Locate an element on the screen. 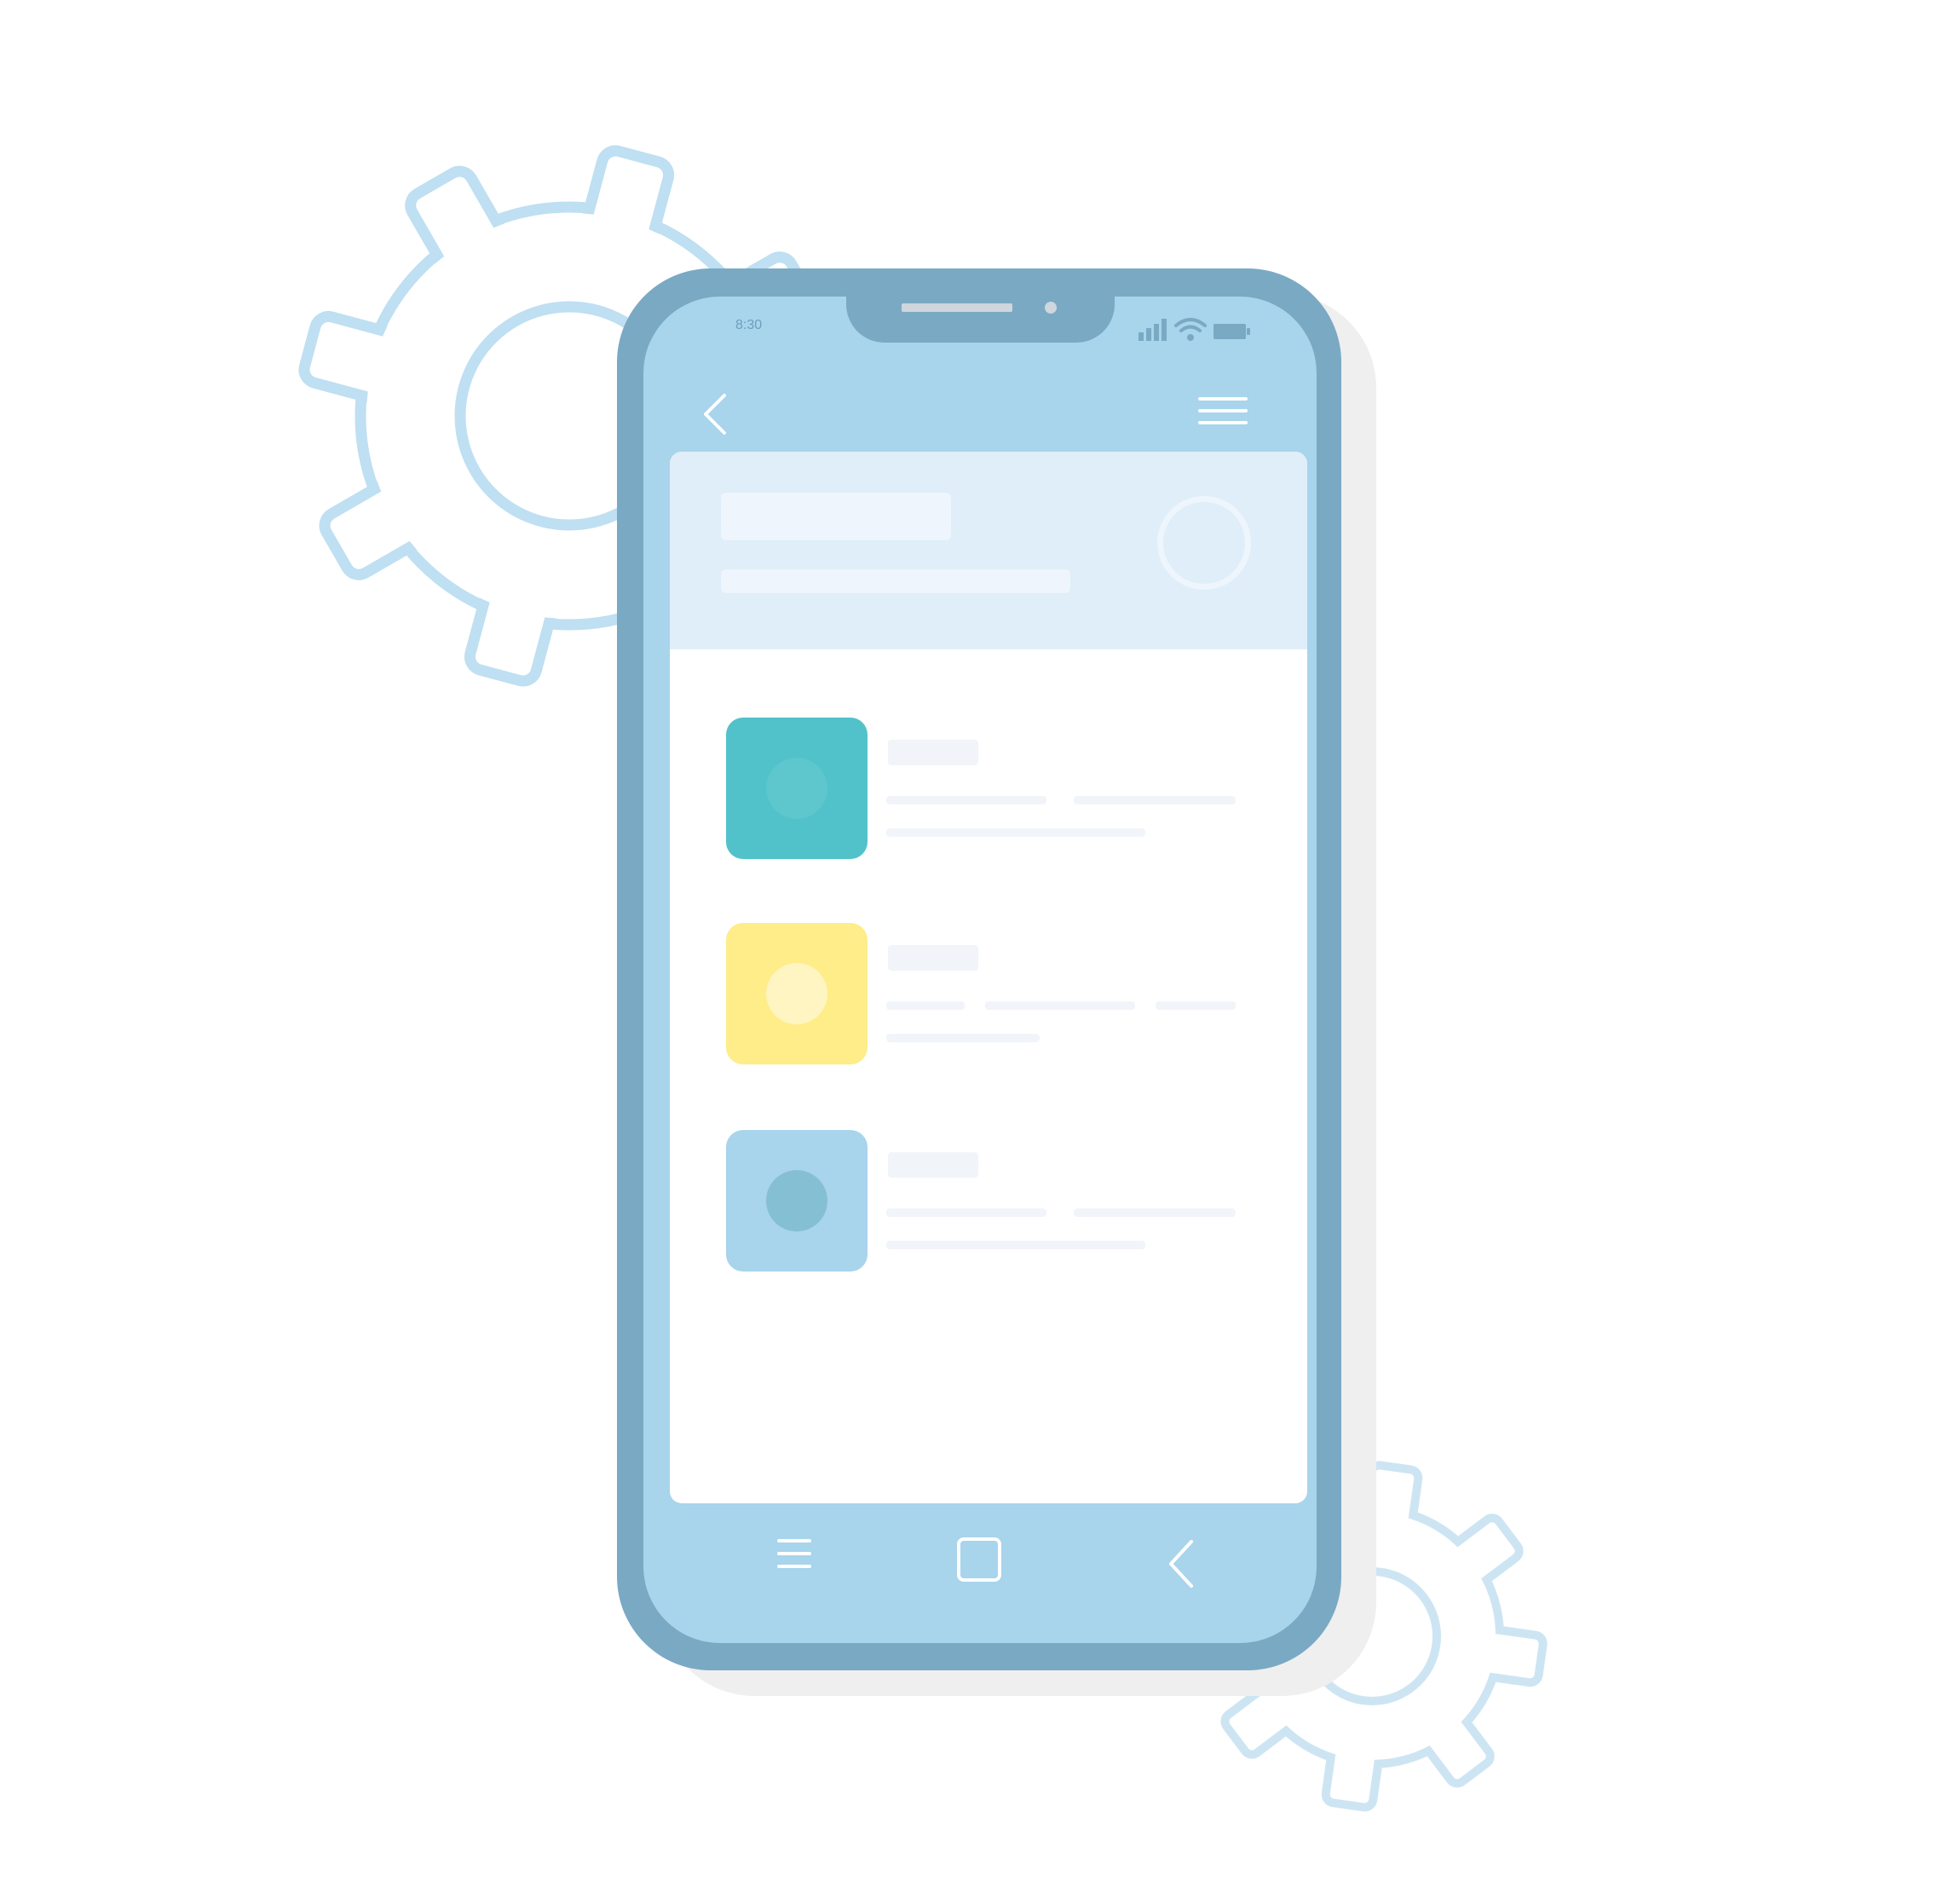 The height and width of the screenshot is (1903, 1960). battery-icon is located at coordinates (1231, 331).